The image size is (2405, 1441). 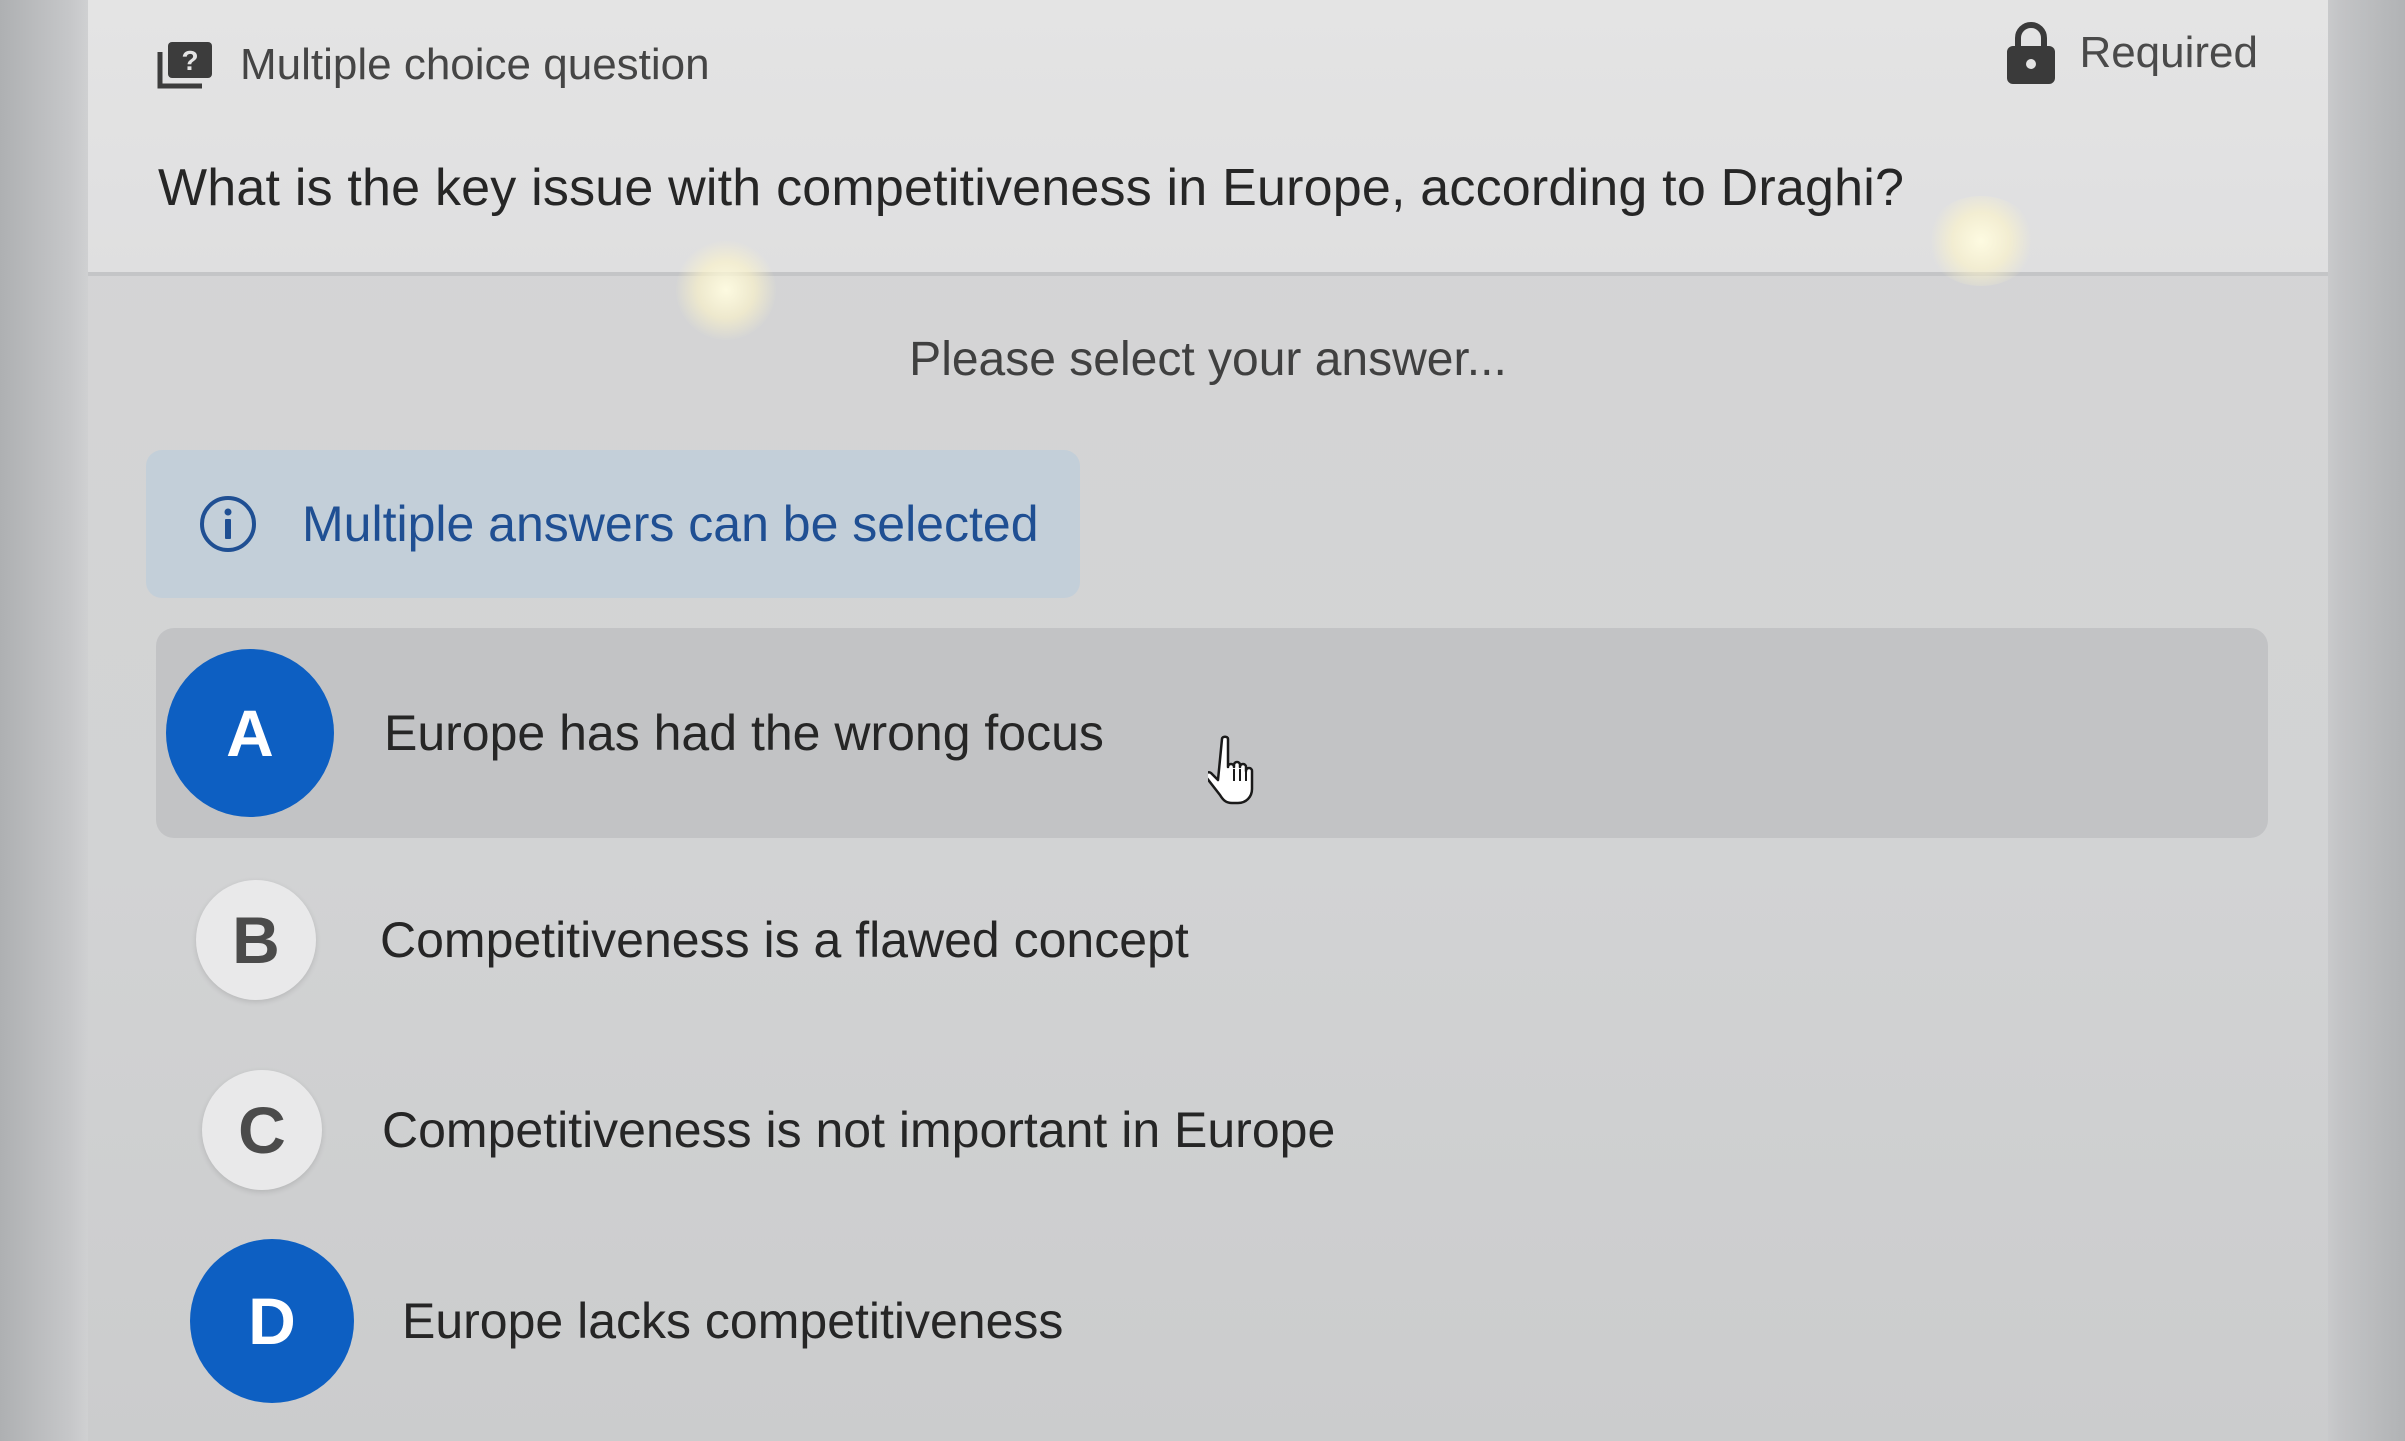 I want to click on option-d-badge: D, so click(x=272, y=1321).